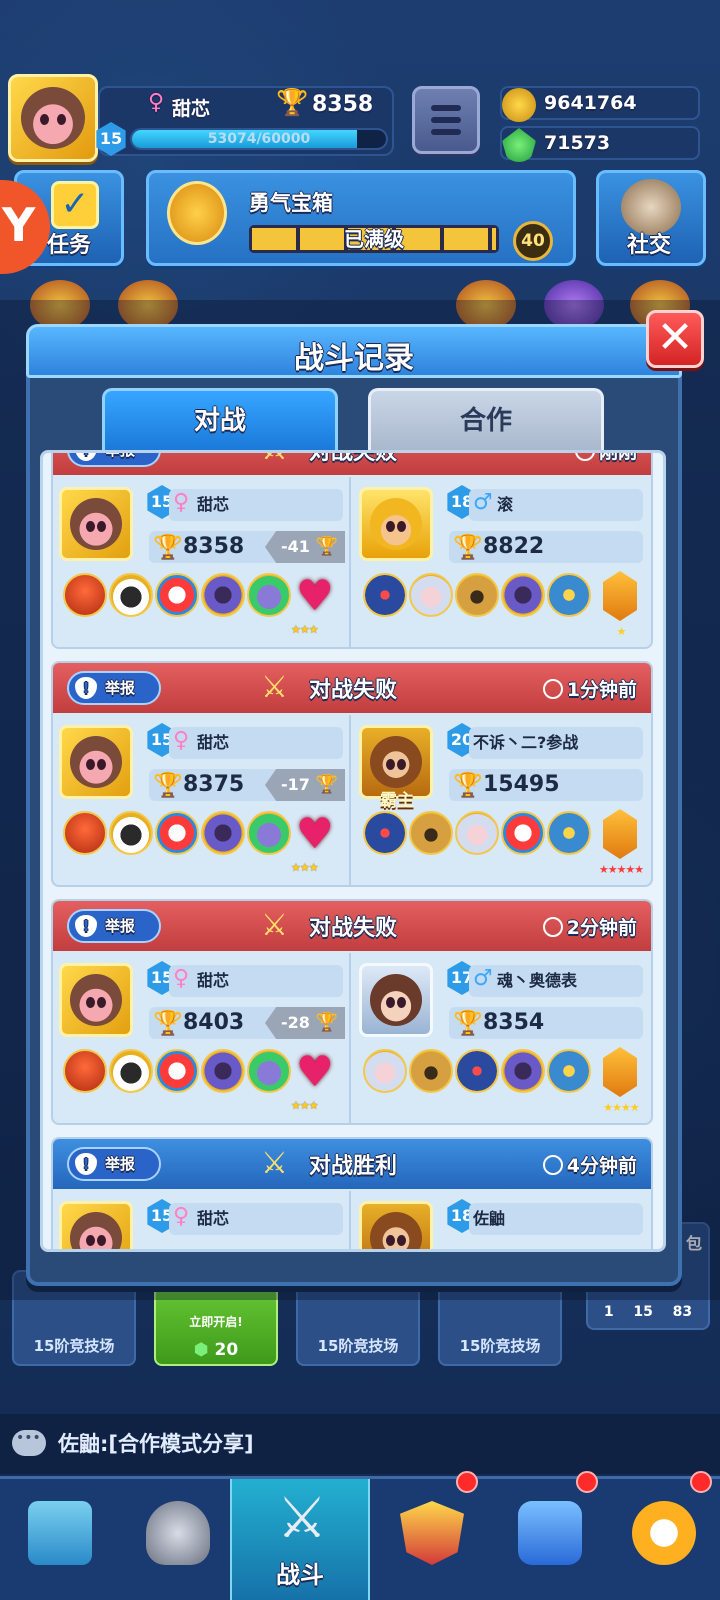 This screenshot has width=720, height=1600. I want to click on hero-stars: ★★★★★, so click(621, 869).